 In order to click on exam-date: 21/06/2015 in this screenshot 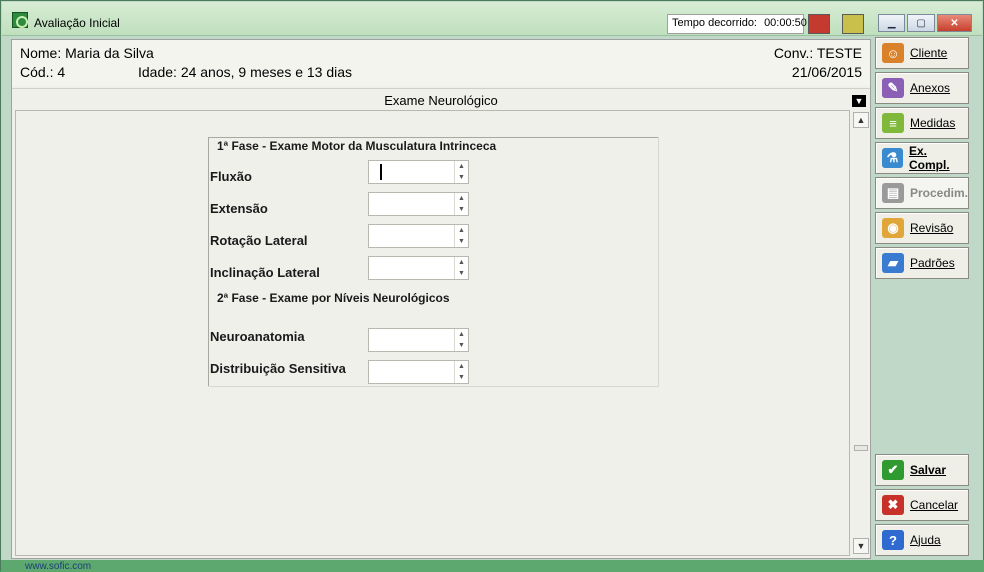, I will do `click(826, 72)`.